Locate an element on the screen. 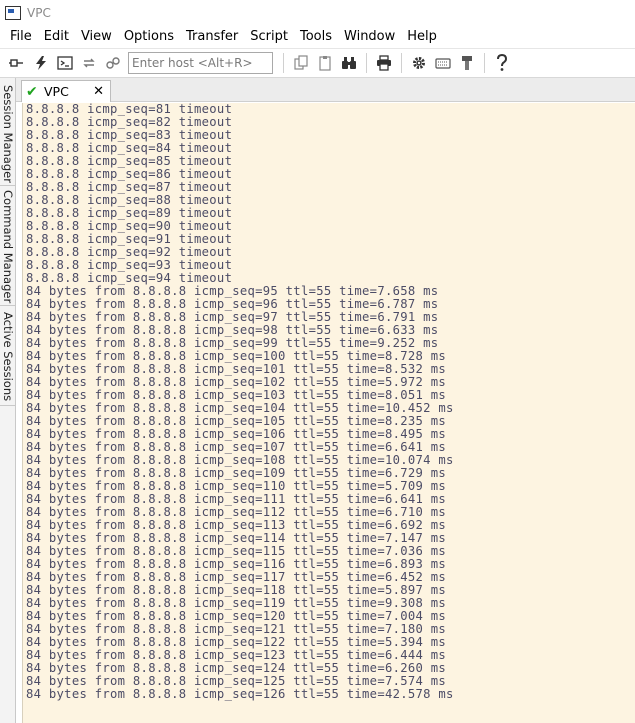  session-tab-strip: ✔ VPC ✕ is located at coordinates (325, 90).